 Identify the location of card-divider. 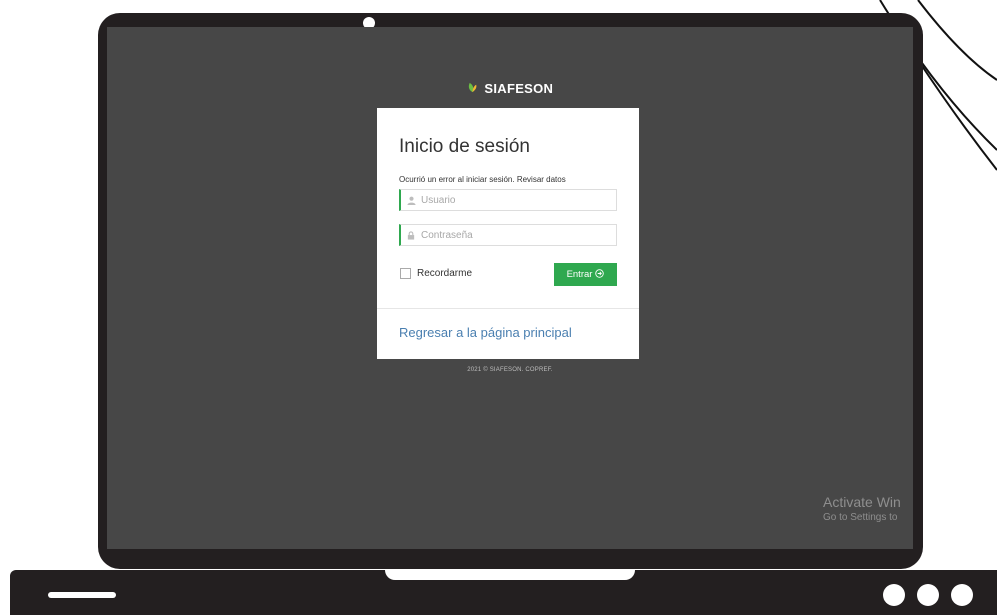
(508, 308).